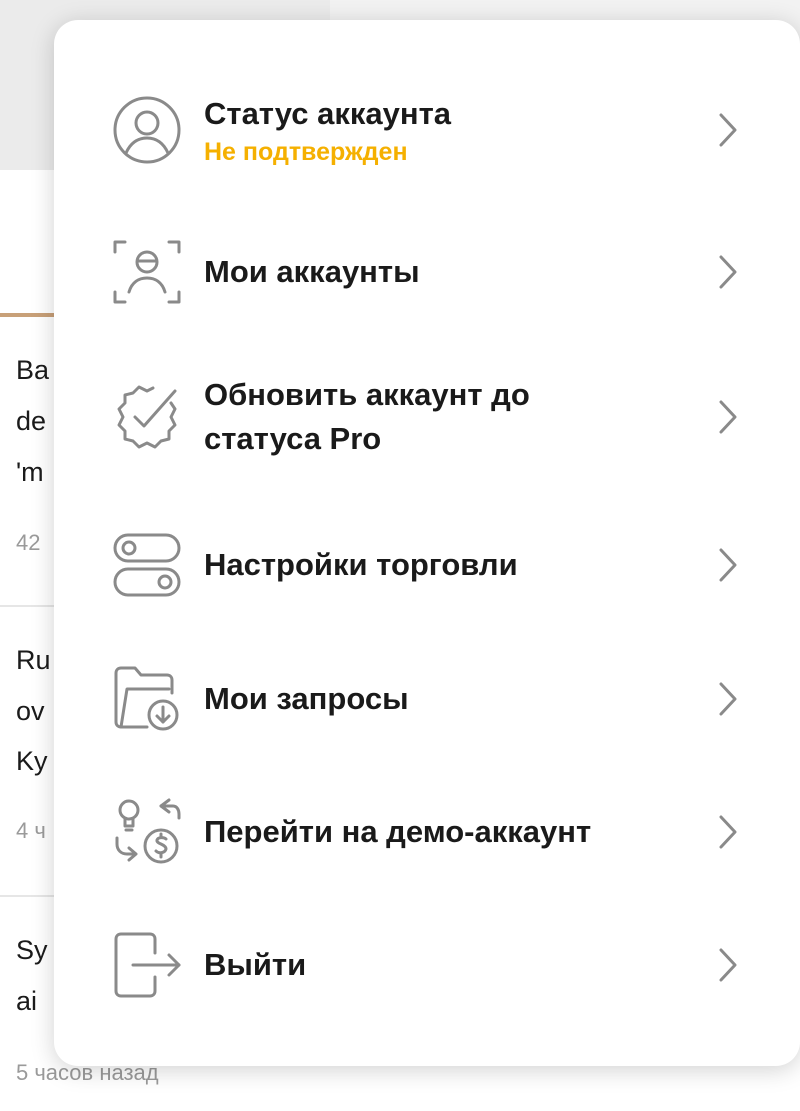 This screenshot has height=1111, width=800. What do you see at coordinates (31, 830) in the screenshot?
I see `article-meta: 4 ч` at bounding box center [31, 830].